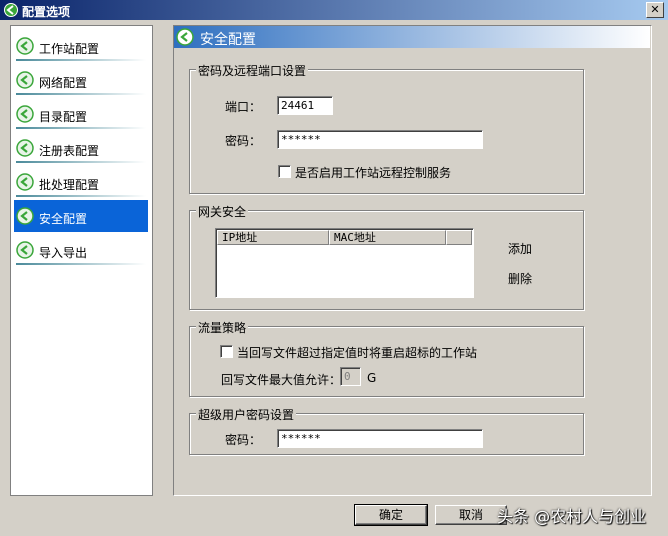  I want to click on sidebar-item-label: 安全配置, so click(63, 219).